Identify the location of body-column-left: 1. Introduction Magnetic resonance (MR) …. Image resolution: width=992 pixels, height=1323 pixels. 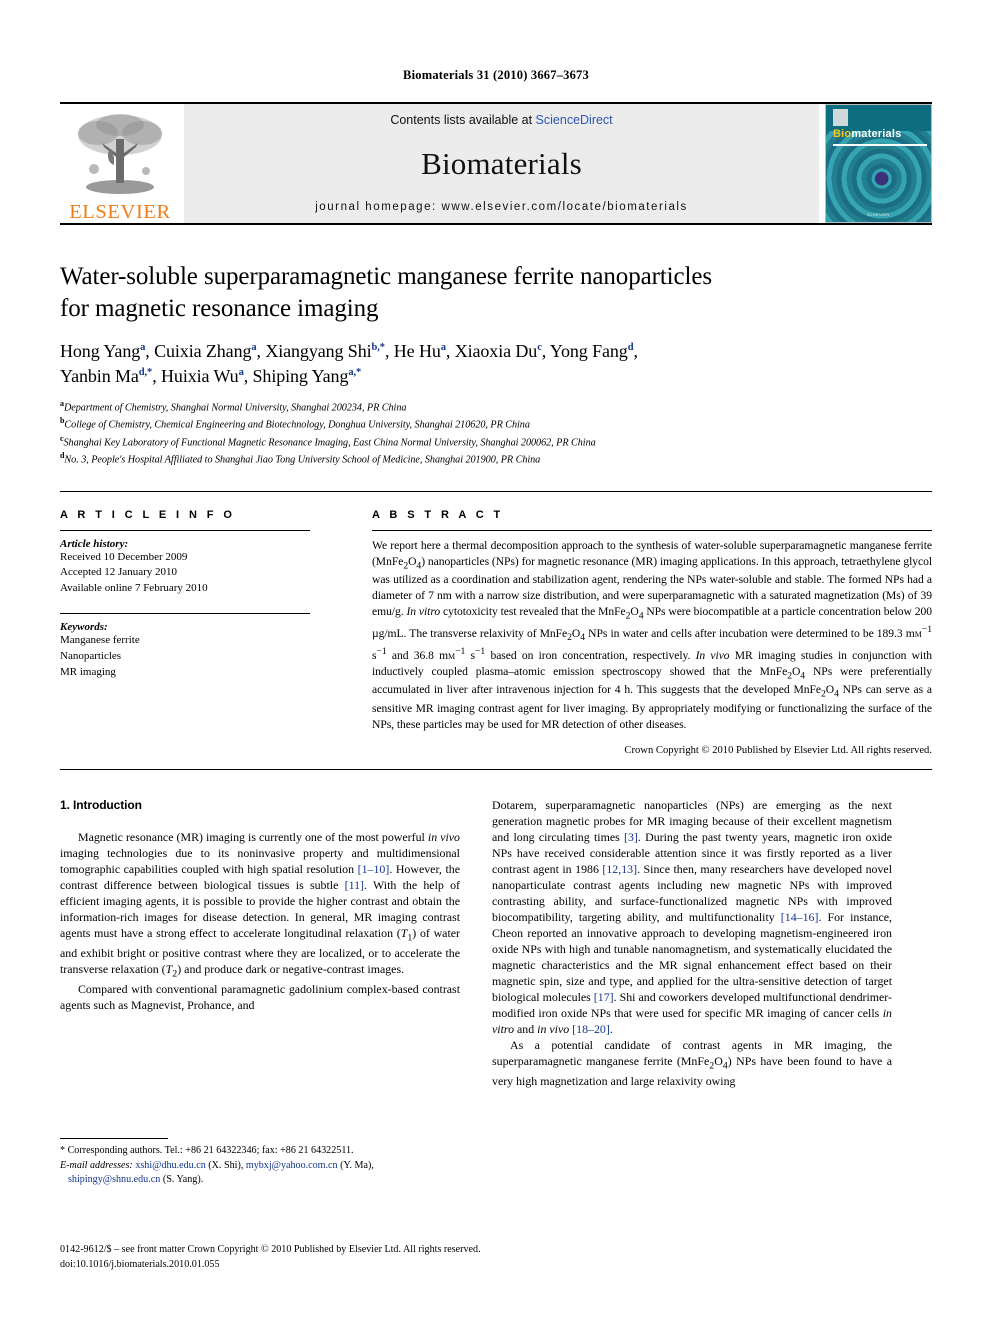
(260, 943).